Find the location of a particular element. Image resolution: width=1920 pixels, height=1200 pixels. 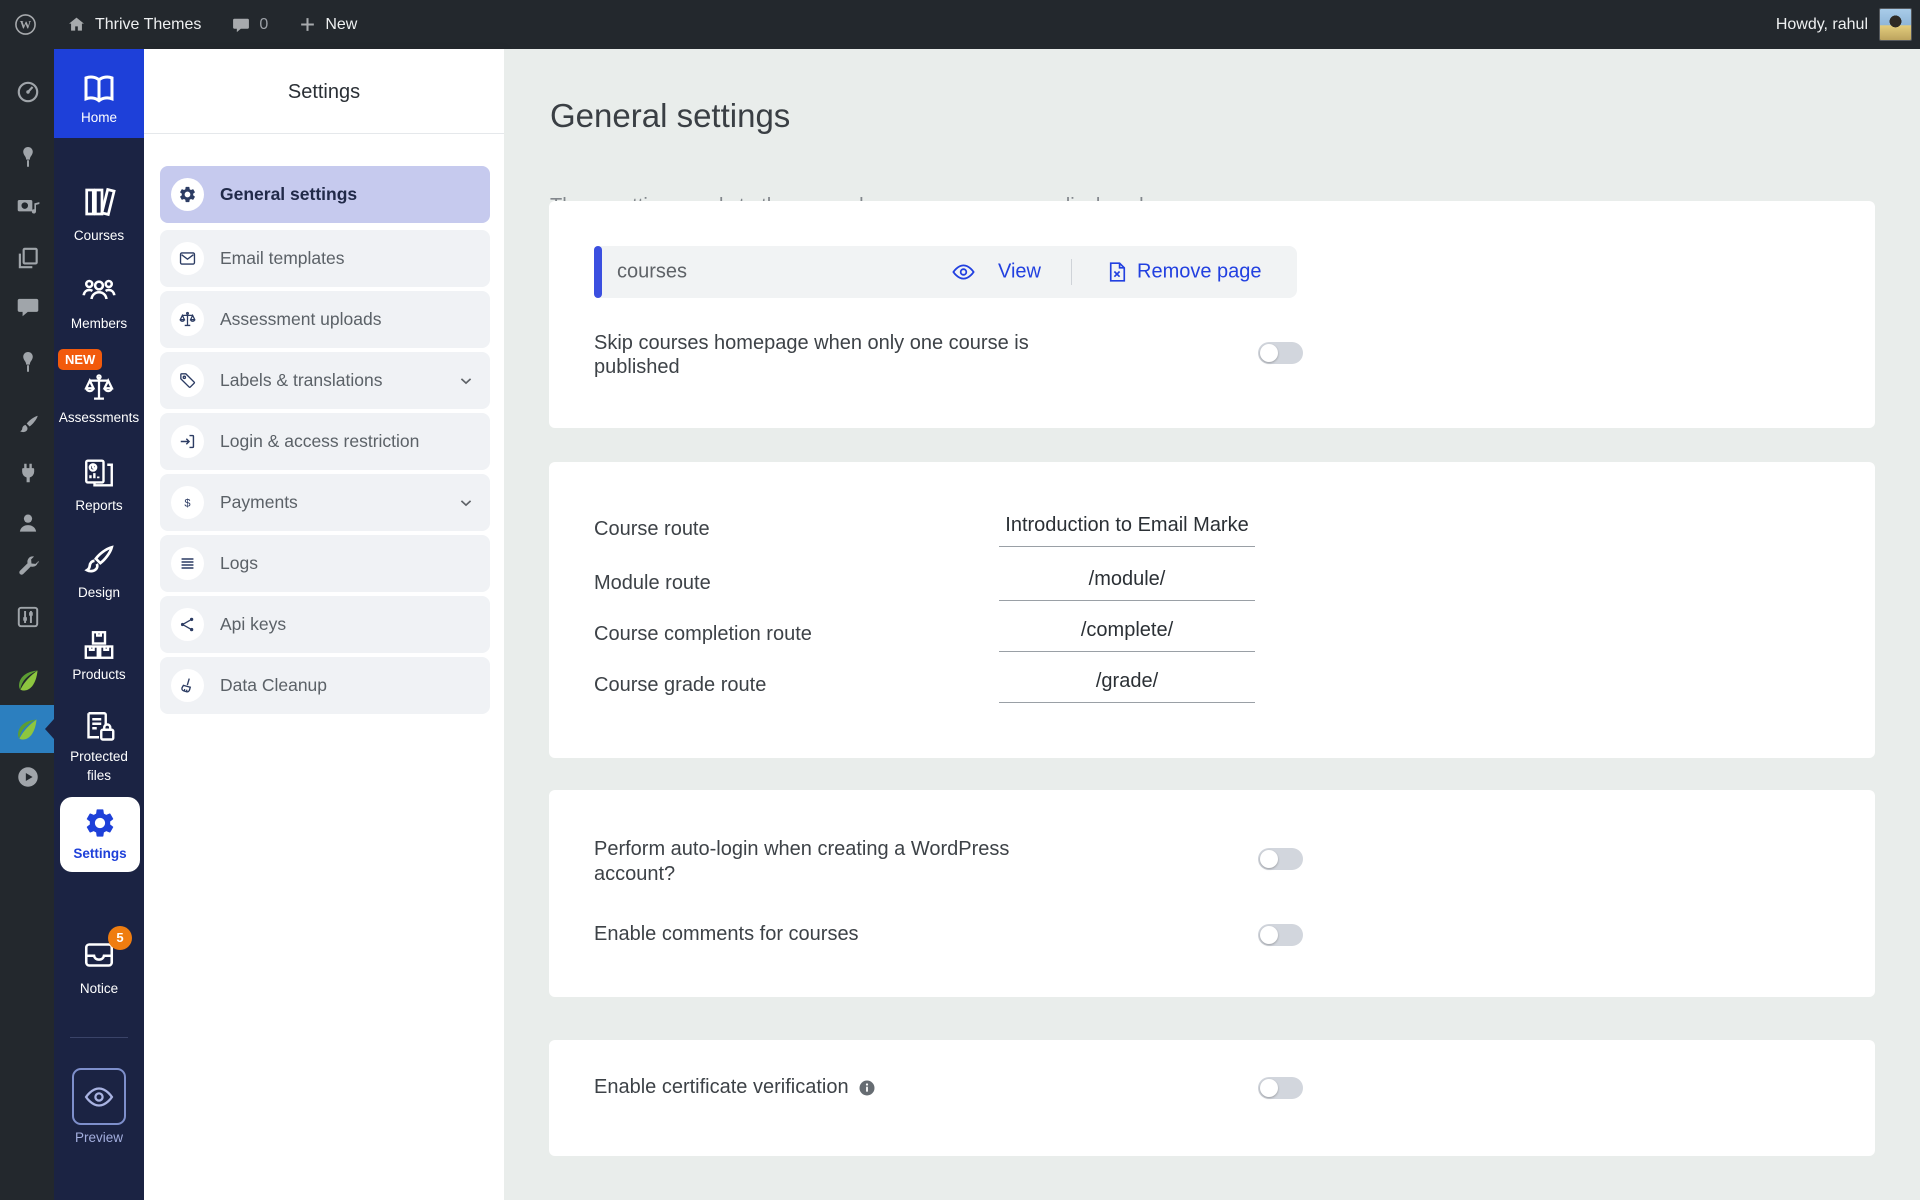

module-route-input is located at coordinates (1127, 582).